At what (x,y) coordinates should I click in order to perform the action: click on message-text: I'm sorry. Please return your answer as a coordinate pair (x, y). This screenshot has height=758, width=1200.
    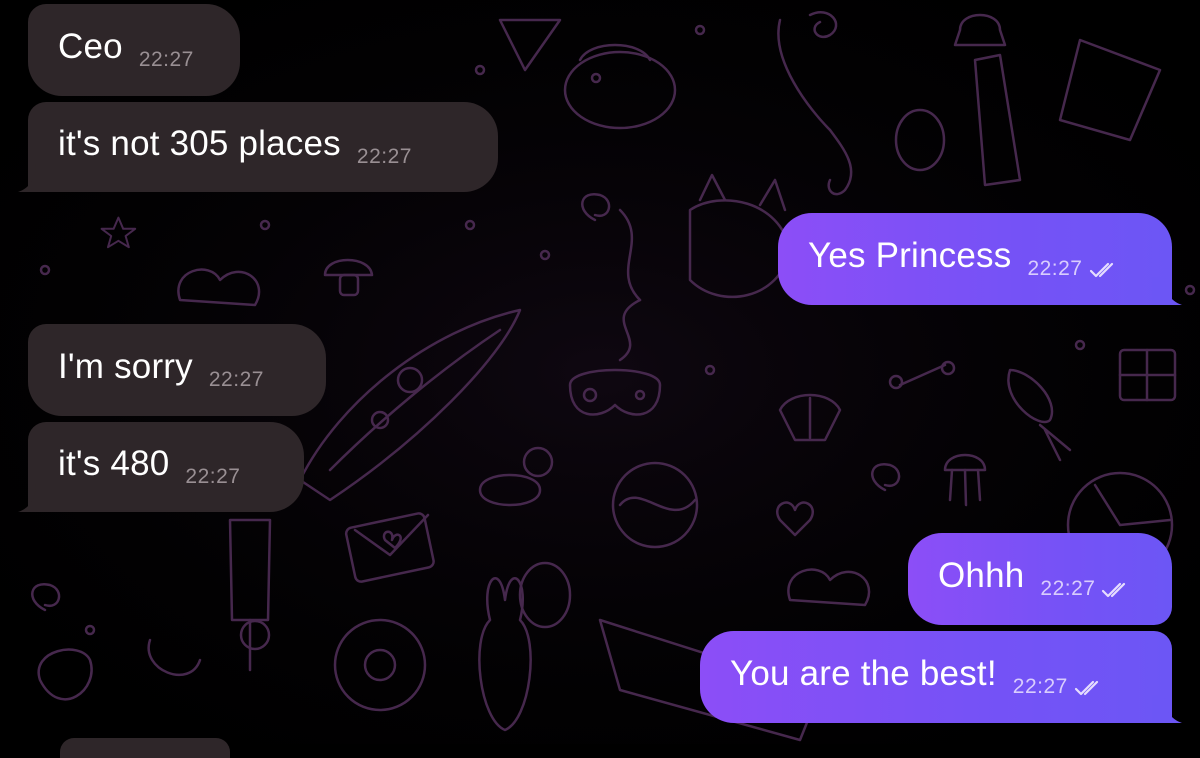
    Looking at the image, I should click on (125, 366).